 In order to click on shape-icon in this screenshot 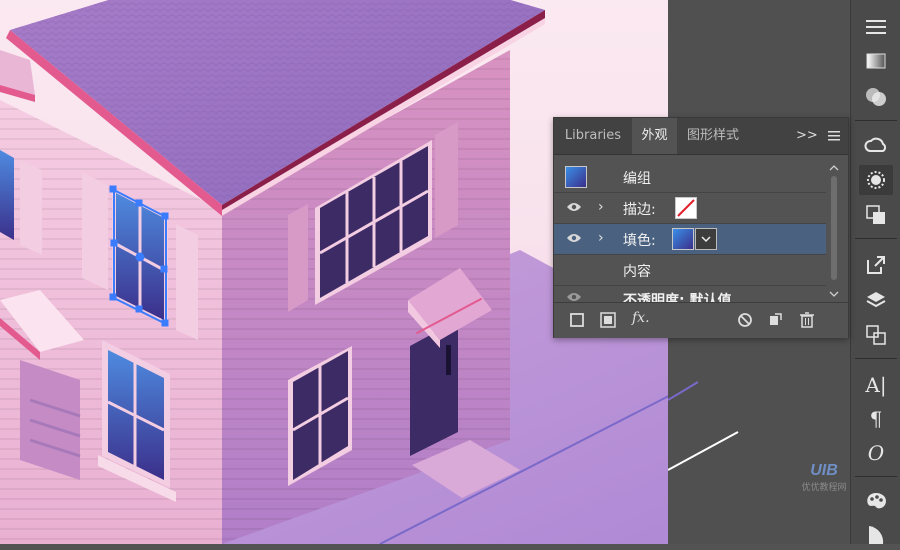, I will do `click(876, 535)`.